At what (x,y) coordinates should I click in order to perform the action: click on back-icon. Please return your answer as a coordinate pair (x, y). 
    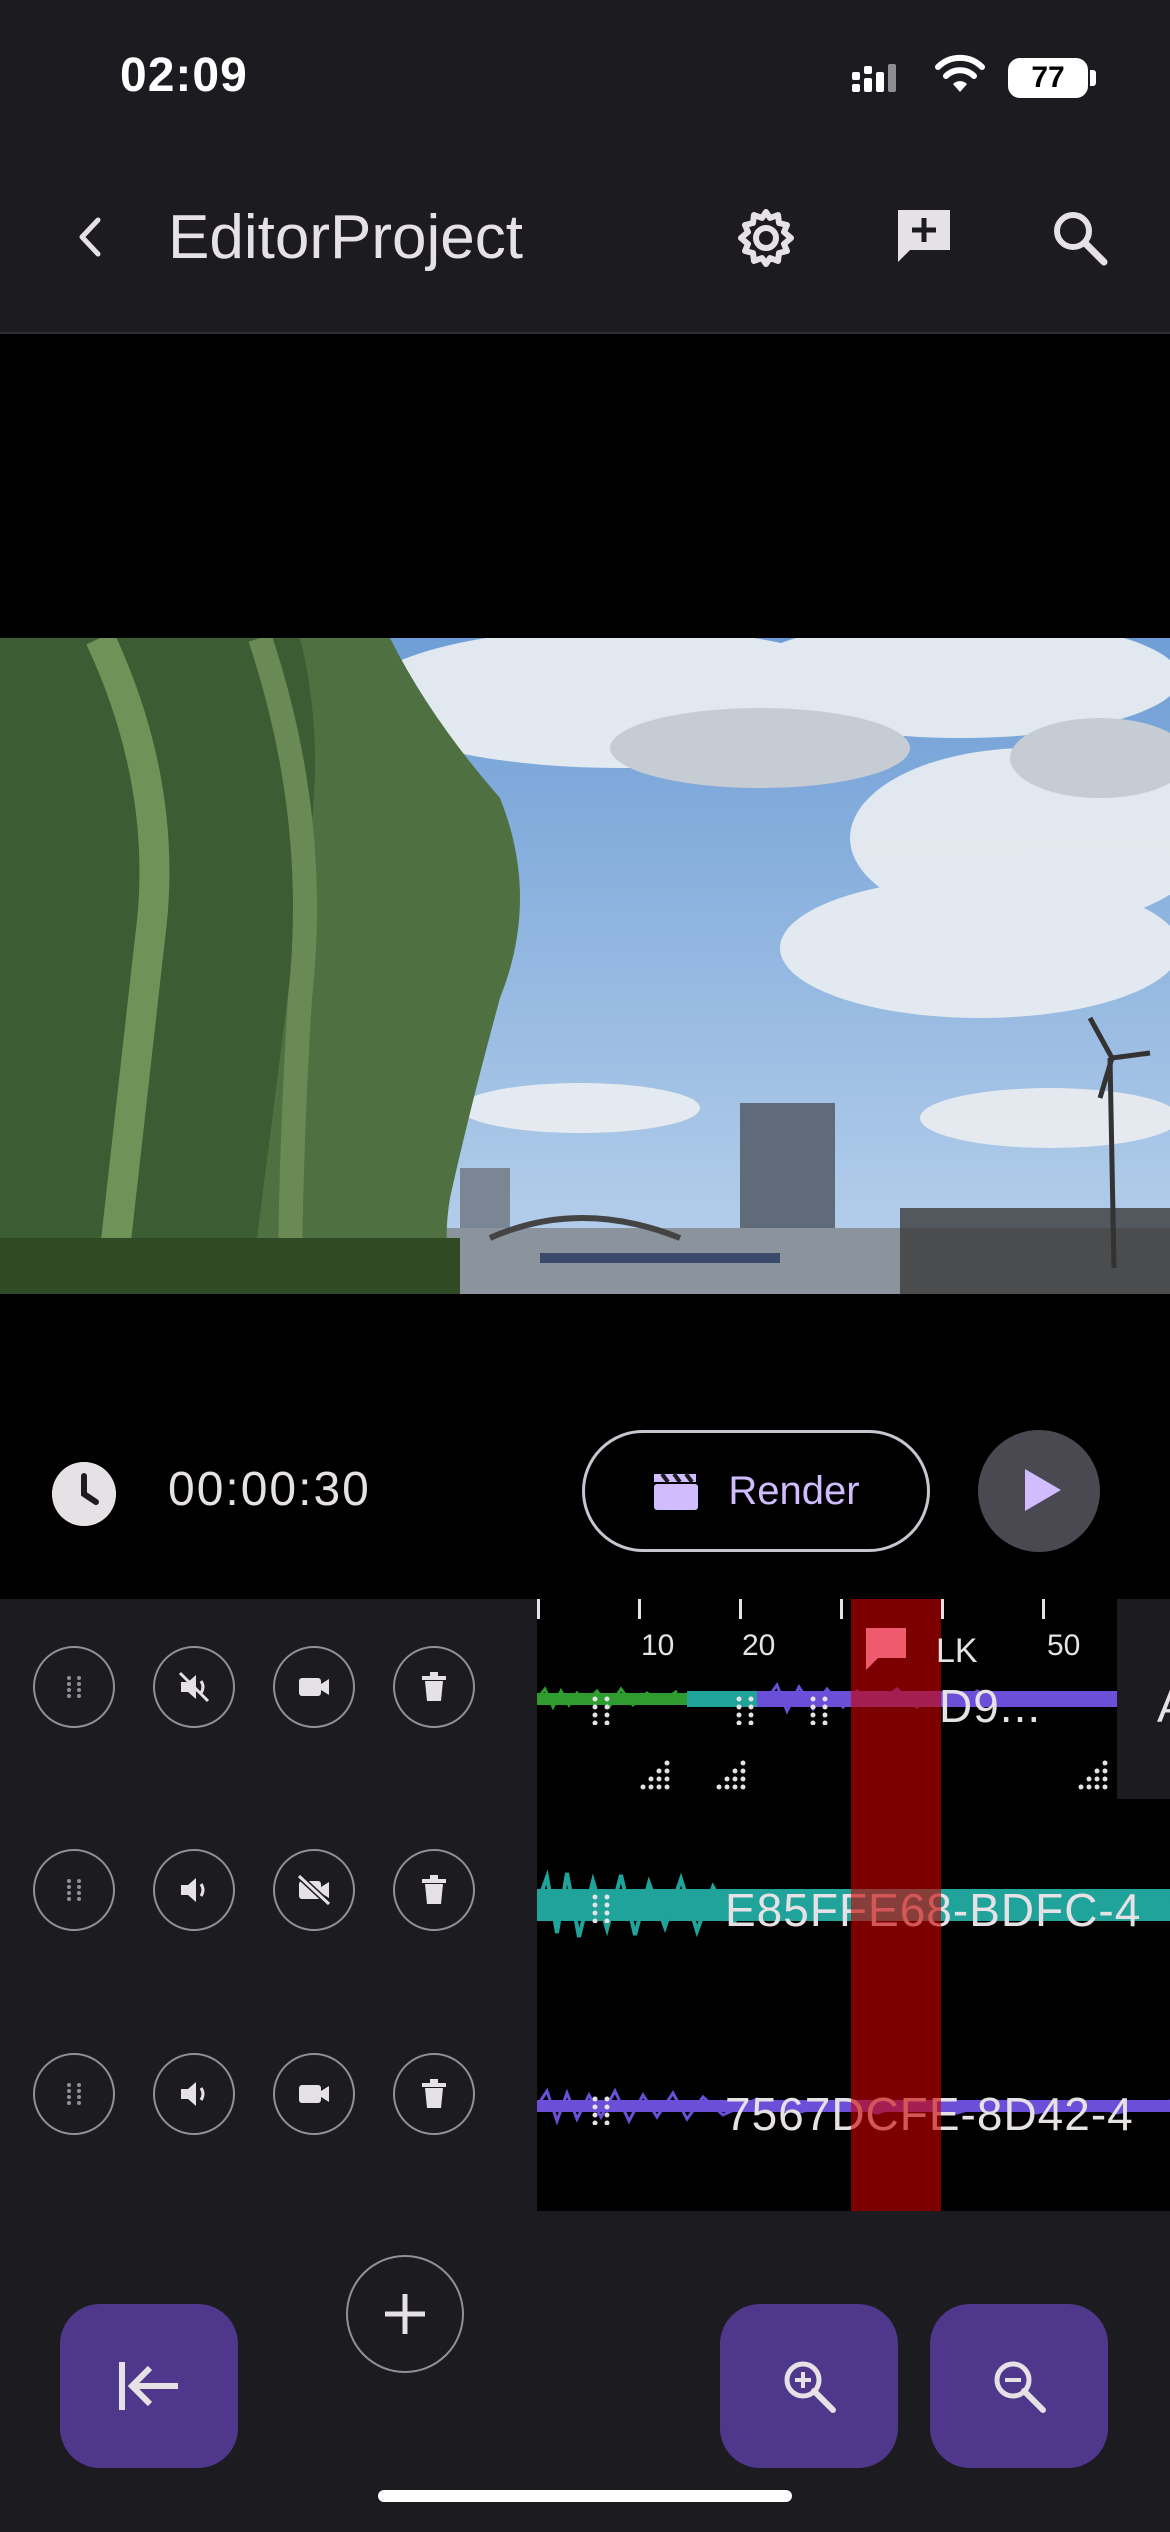
    Looking at the image, I should click on (90, 237).